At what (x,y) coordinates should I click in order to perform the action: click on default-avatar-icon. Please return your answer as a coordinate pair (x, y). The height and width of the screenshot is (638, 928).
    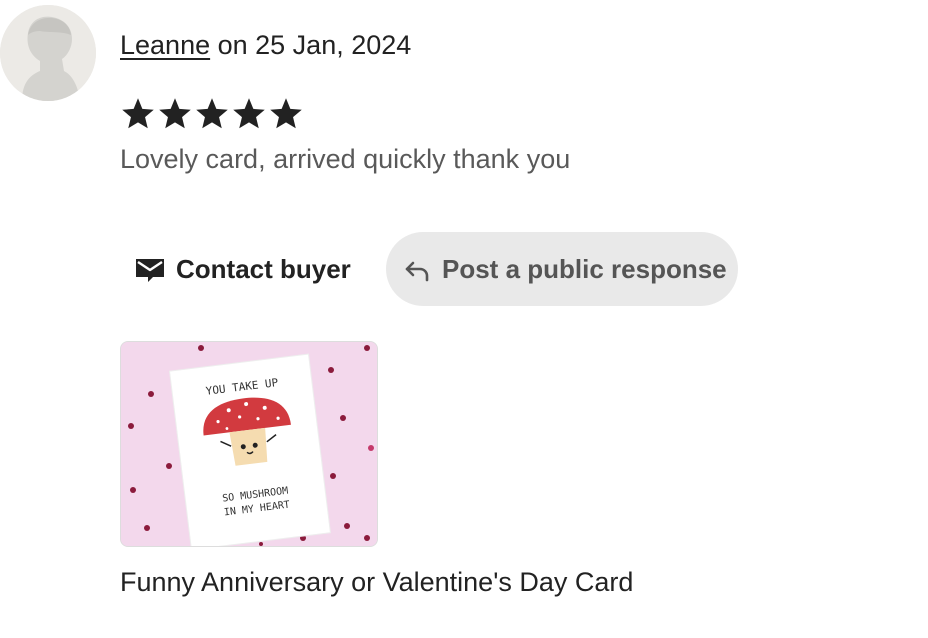
    Looking at the image, I should click on (48, 53).